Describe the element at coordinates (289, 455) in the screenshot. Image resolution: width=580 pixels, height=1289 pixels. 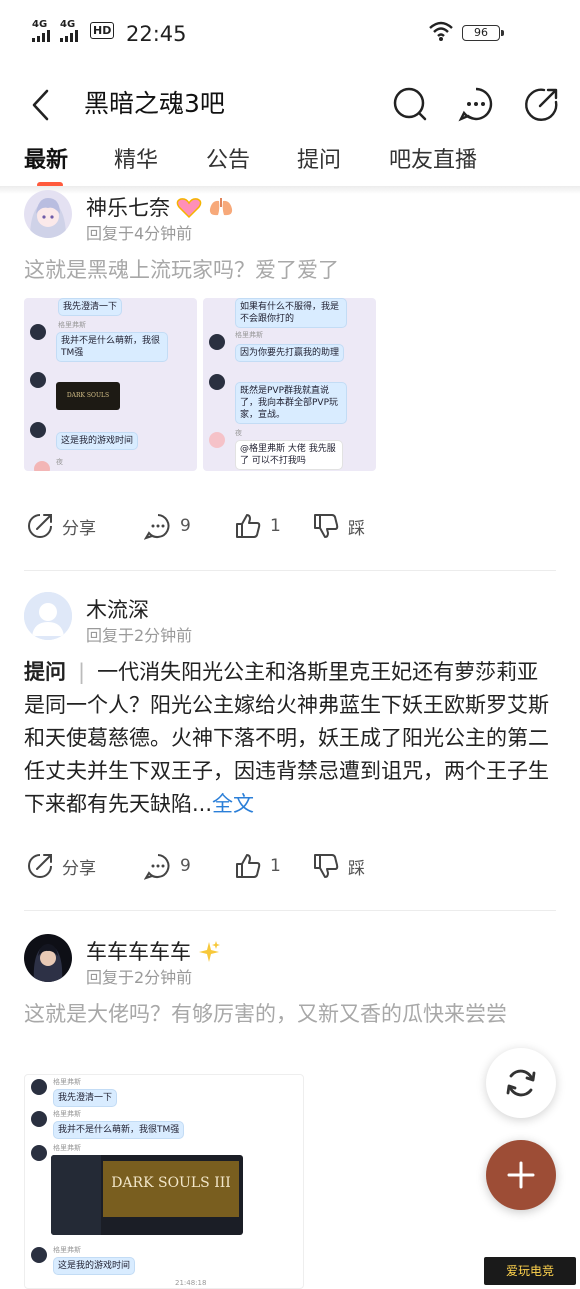
I see `chat-bubble: @格里弗斯 大佬 我先服了 可以不打我吗` at that location.